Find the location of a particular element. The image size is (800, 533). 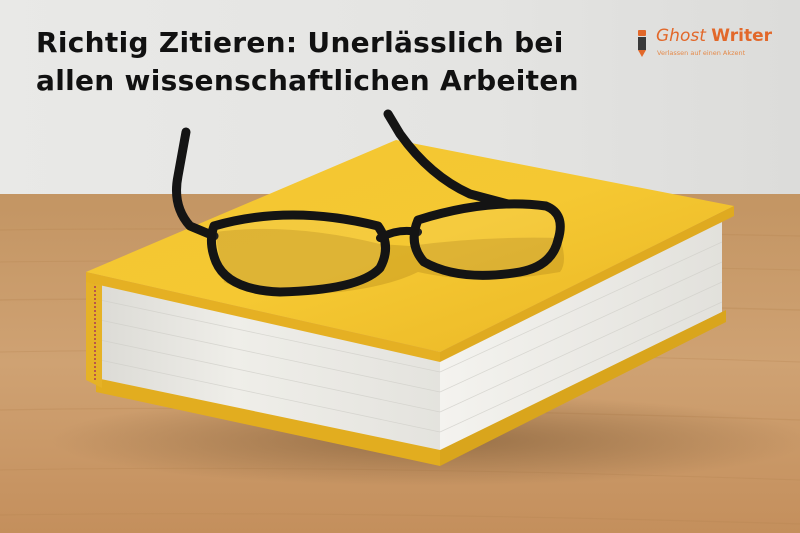

ghostwriter-logo: Ghost Writer Verlassen auf einen Akzent is located at coordinates (705, 45).